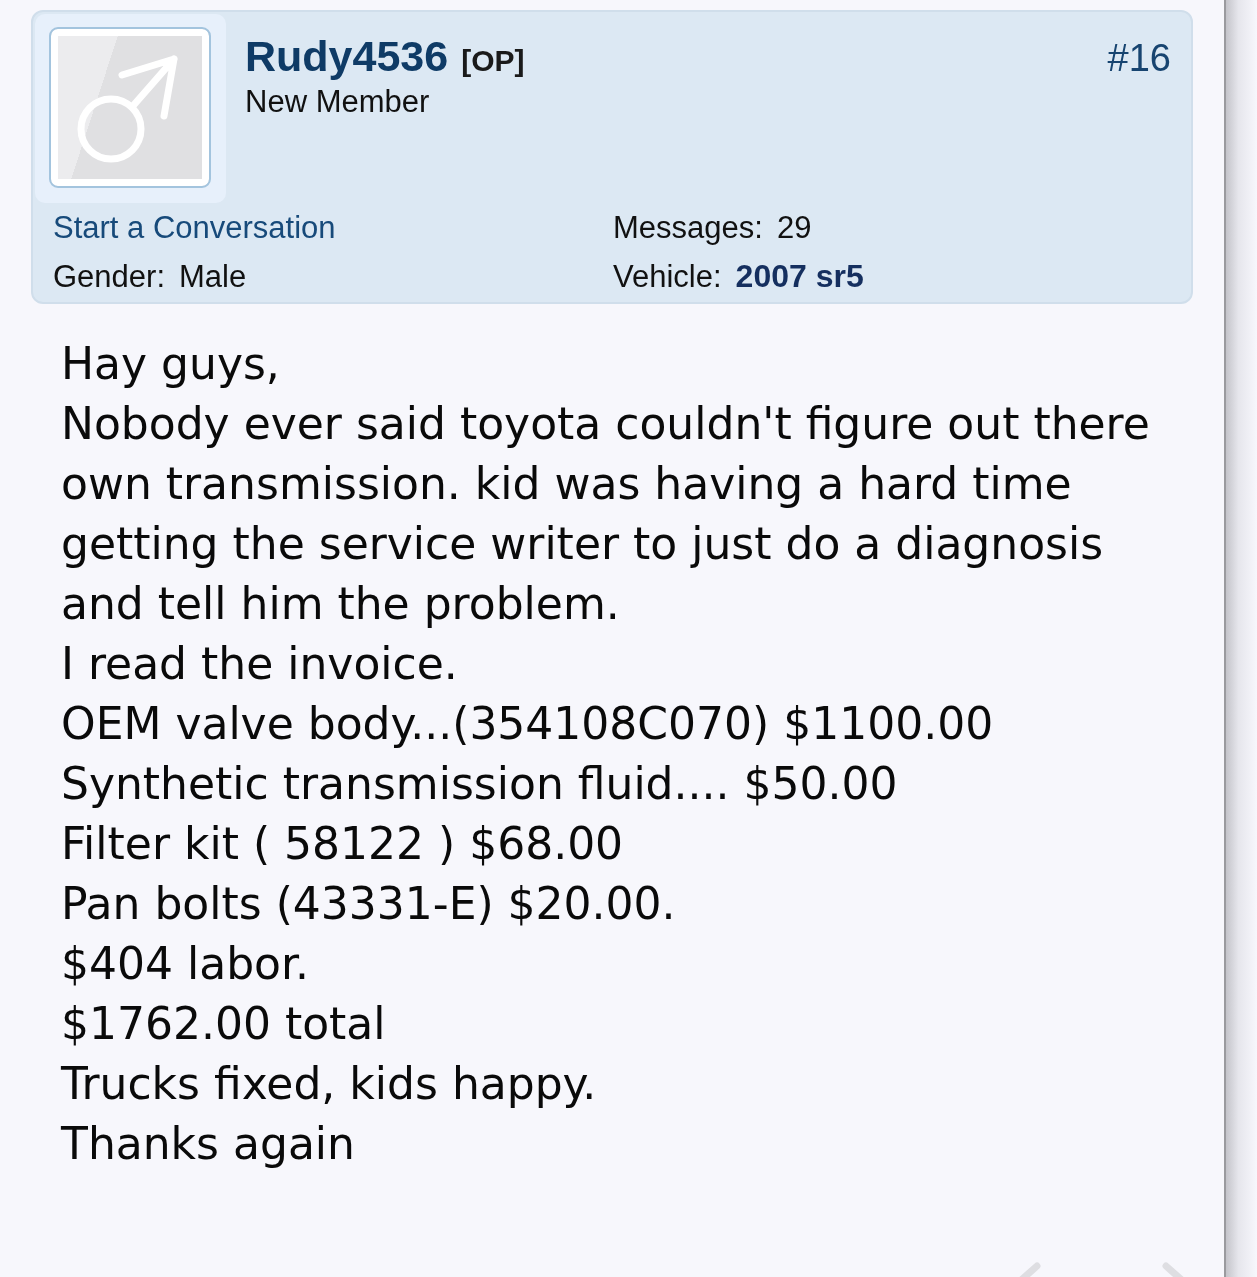 This screenshot has width=1257, height=1277. What do you see at coordinates (799, 276) in the screenshot?
I see `field-value: 2007 sr5` at bounding box center [799, 276].